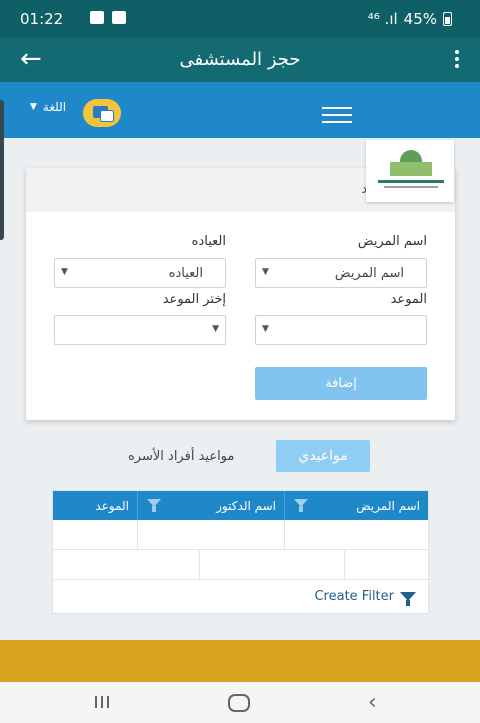  I want to click on tab-family-appointments: مواعيد أفراد الأسره, so click(181, 456).